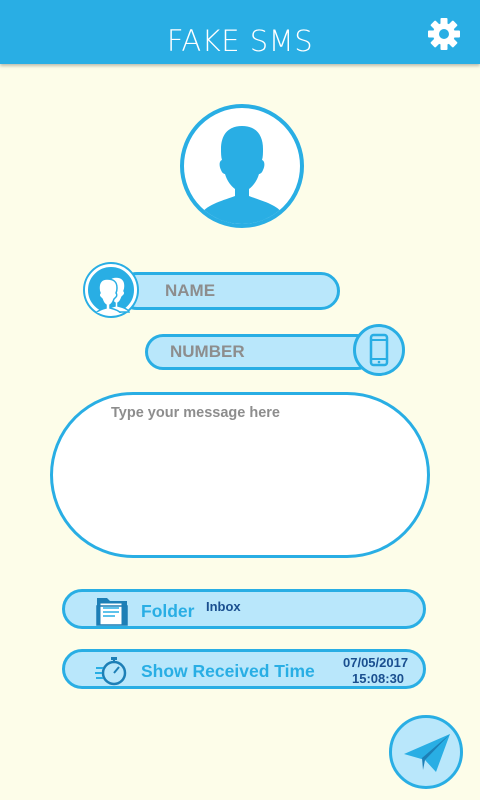  I want to click on number-field, so click(260, 352).